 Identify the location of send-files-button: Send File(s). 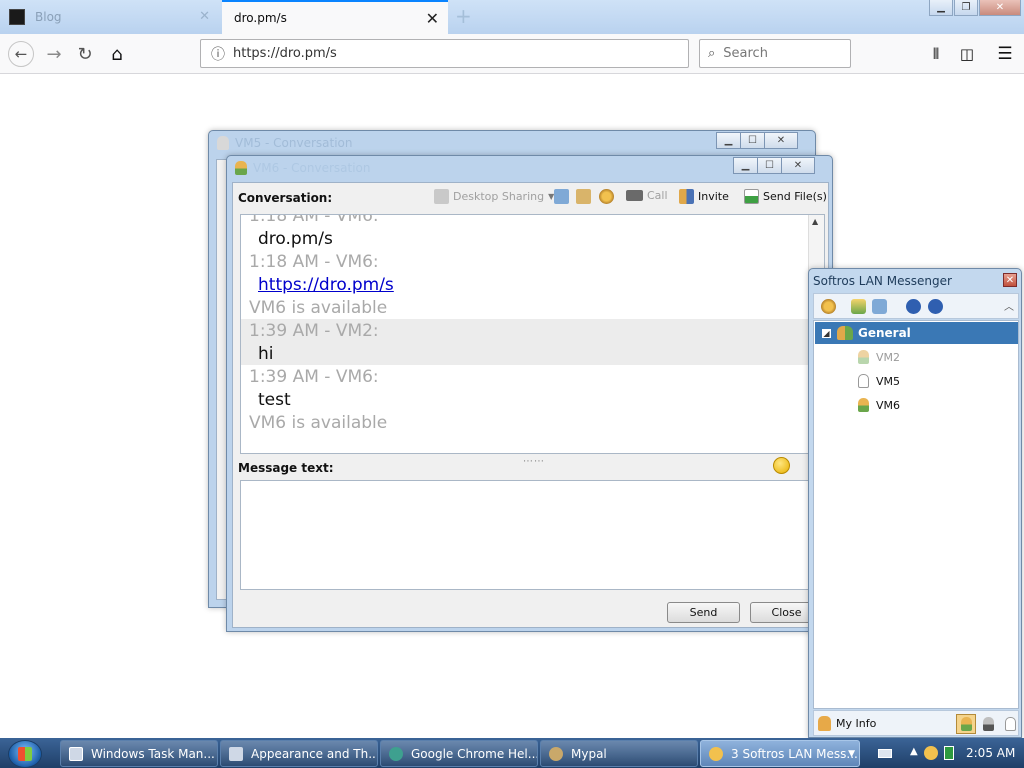
(785, 196).